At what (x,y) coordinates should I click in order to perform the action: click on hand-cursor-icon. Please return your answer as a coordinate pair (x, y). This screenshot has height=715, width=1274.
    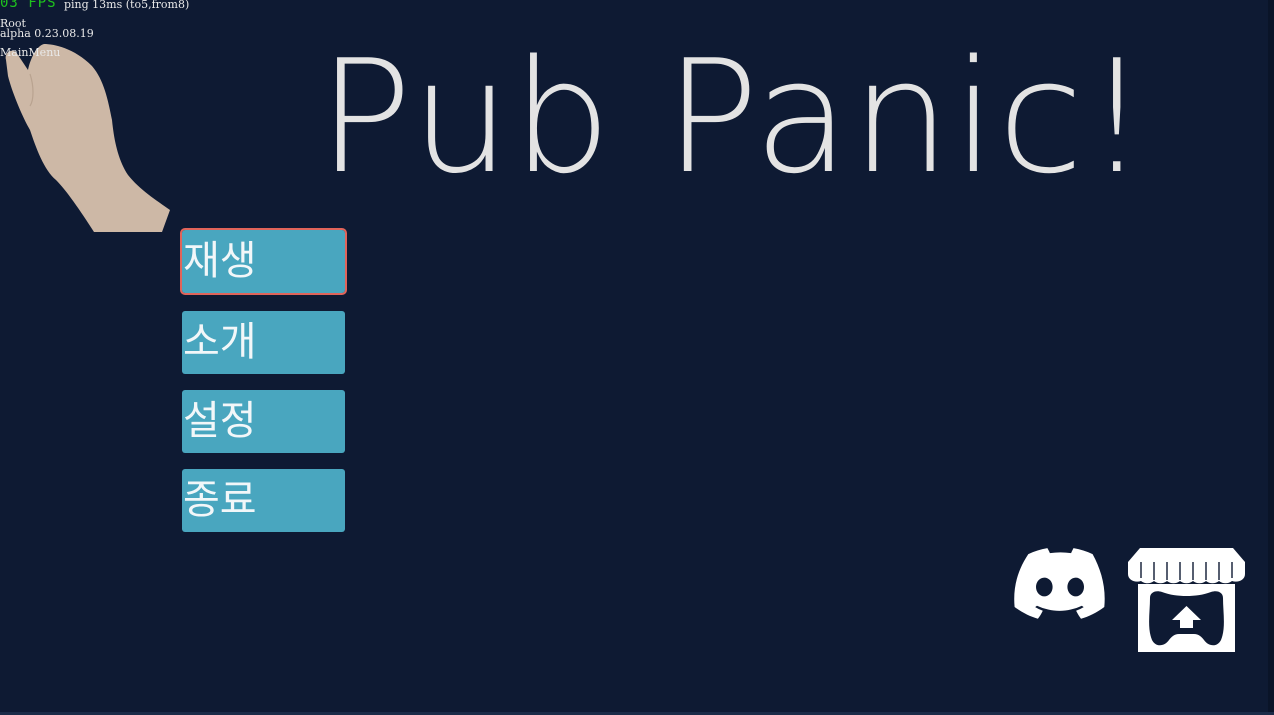
    Looking at the image, I should click on (87, 138).